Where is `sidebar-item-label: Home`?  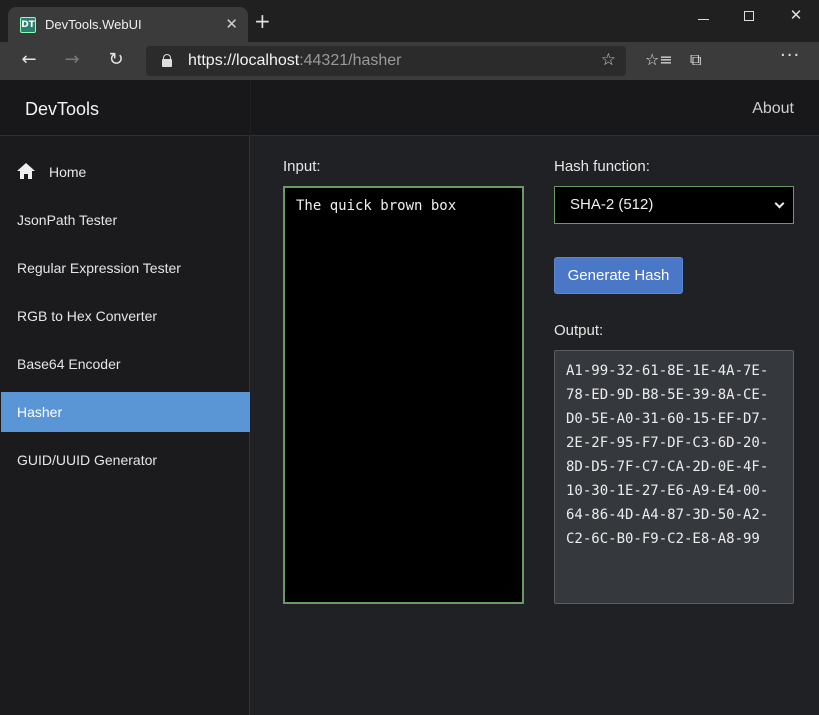
sidebar-item-label: Home is located at coordinates (68, 172).